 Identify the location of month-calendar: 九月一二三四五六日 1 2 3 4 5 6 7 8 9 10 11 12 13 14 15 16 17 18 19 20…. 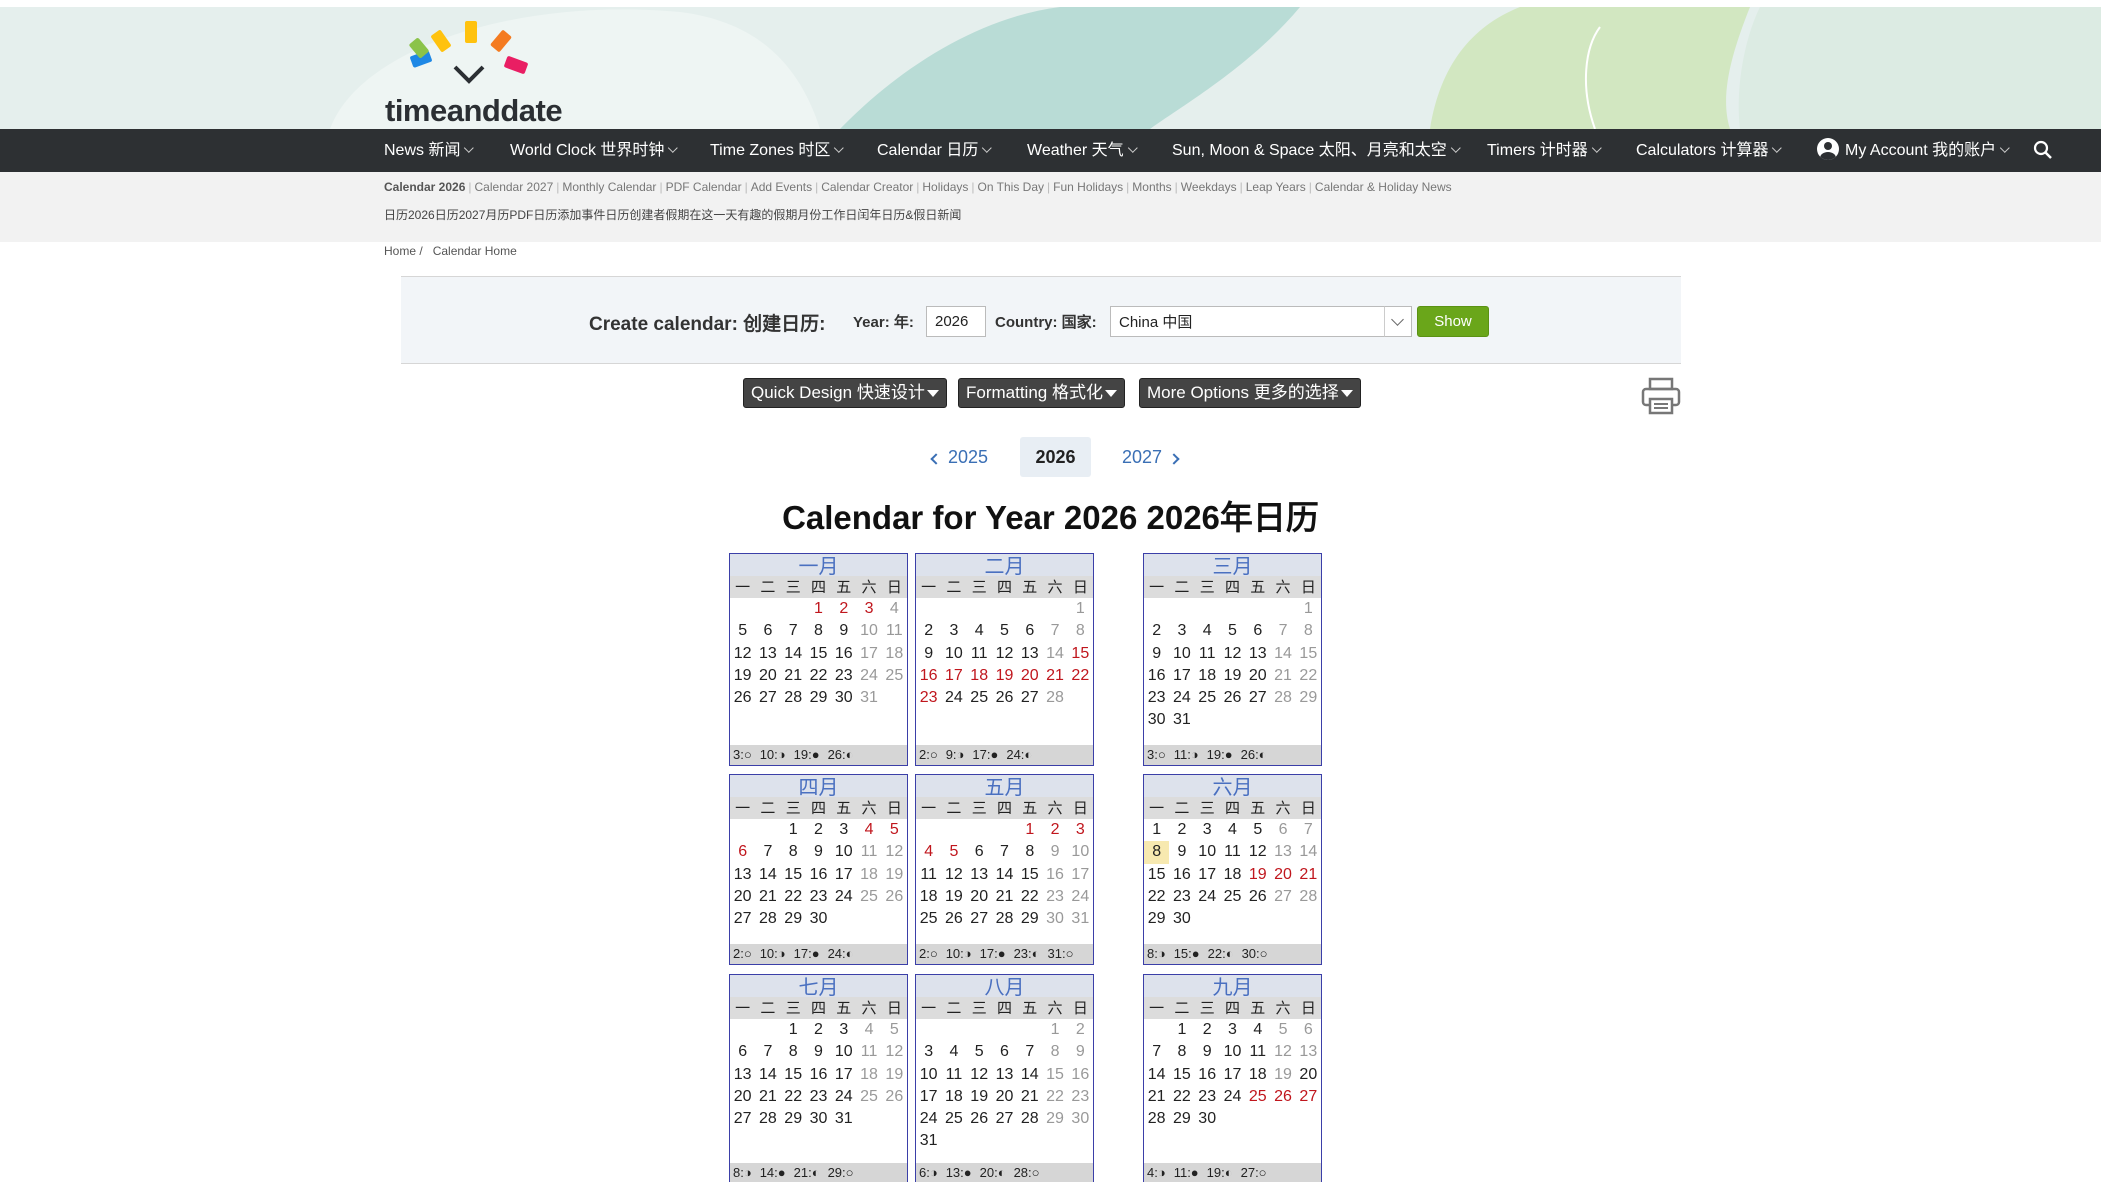
(1232, 1078).